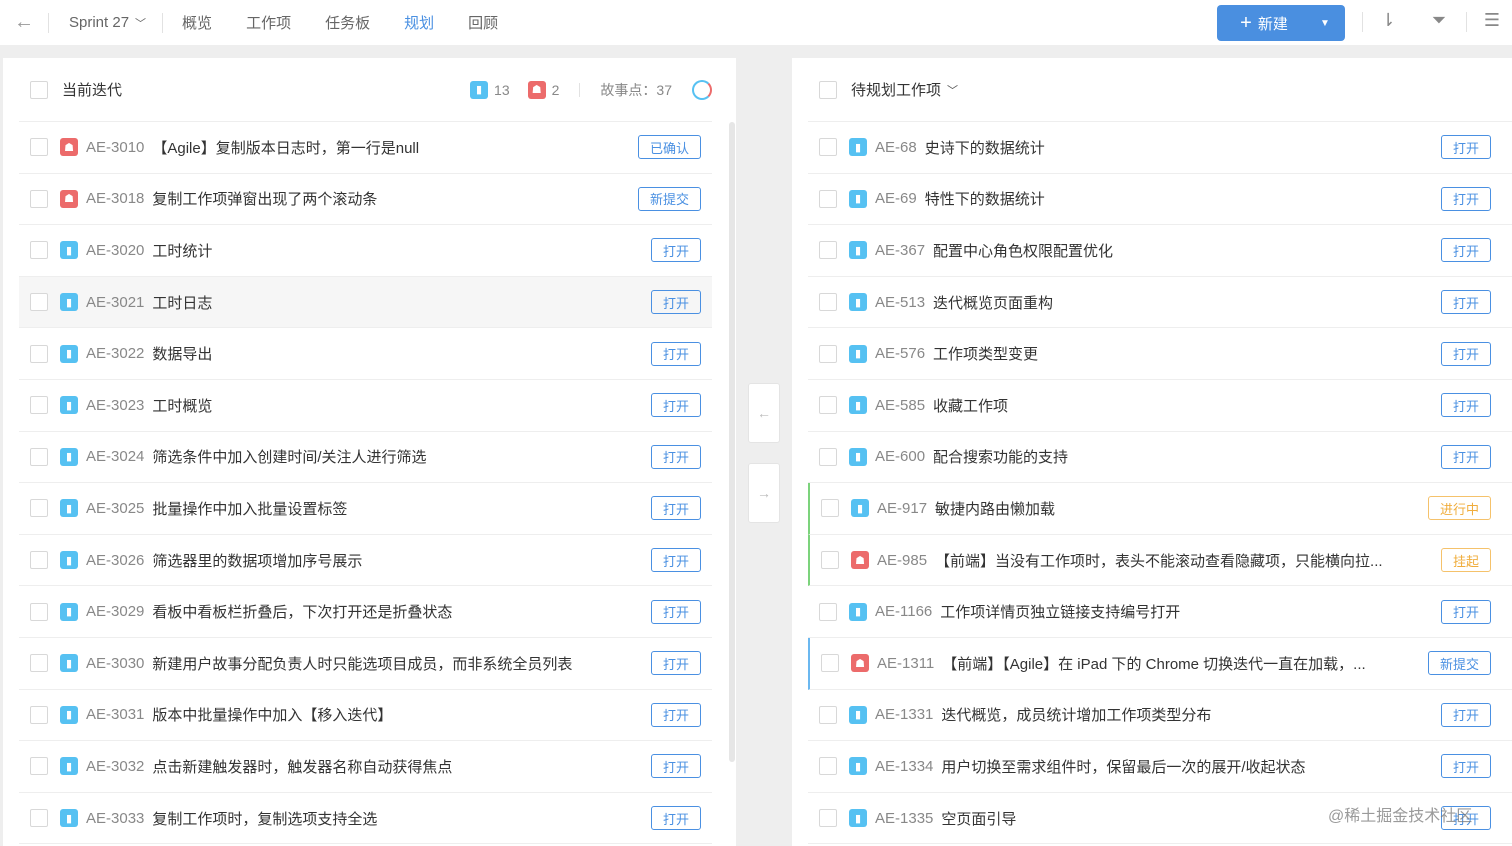 This screenshot has height=846, width=1512. I want to click on item-title: 复制工作项弹窗出现了两个滚动条, so click(264, 198).